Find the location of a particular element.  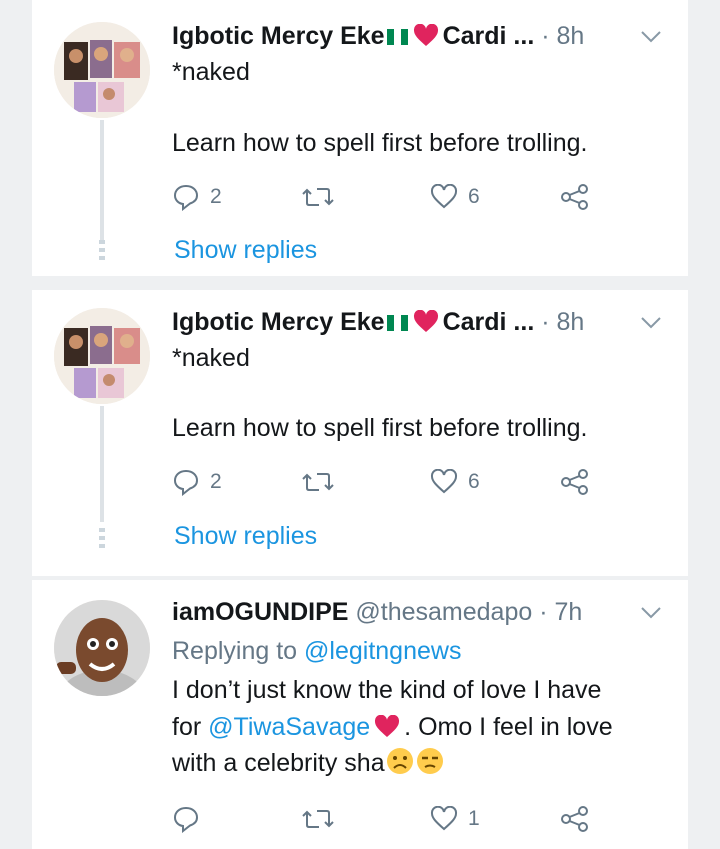

tweet-actions: 1 is located at coordinates (402, 819).